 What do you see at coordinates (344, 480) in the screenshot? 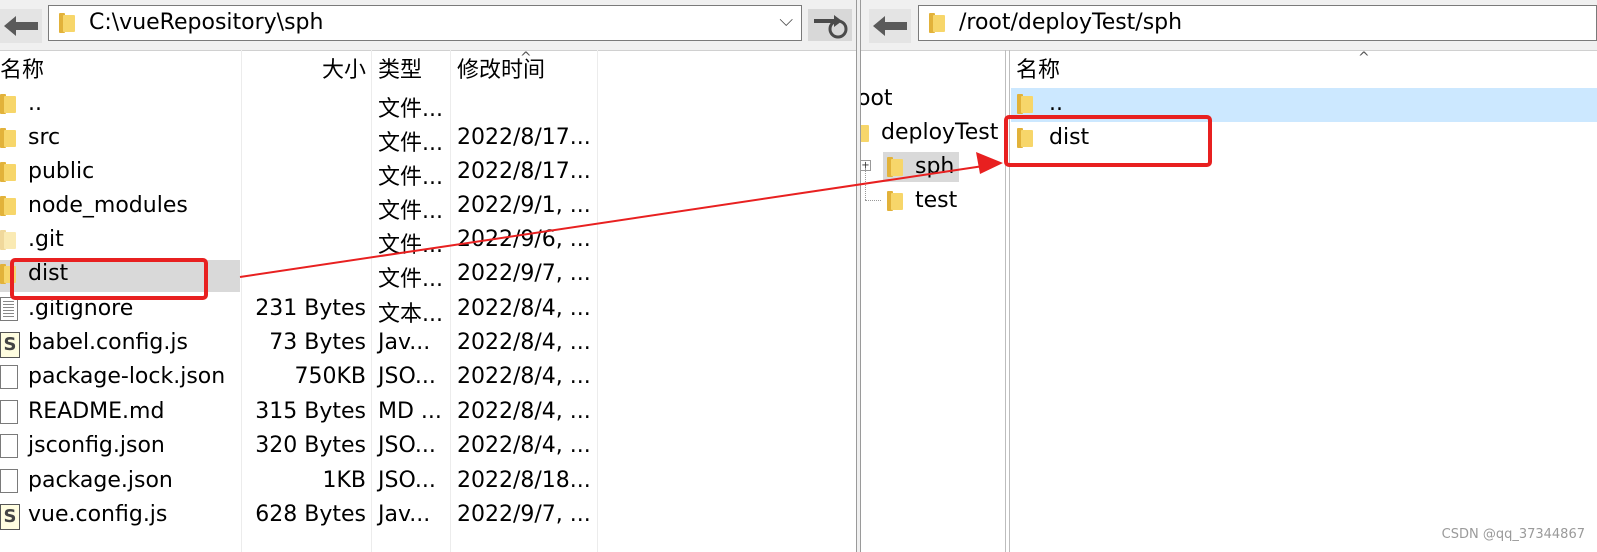
I see `file-size: 1KB` at bounding box center [344, 480].